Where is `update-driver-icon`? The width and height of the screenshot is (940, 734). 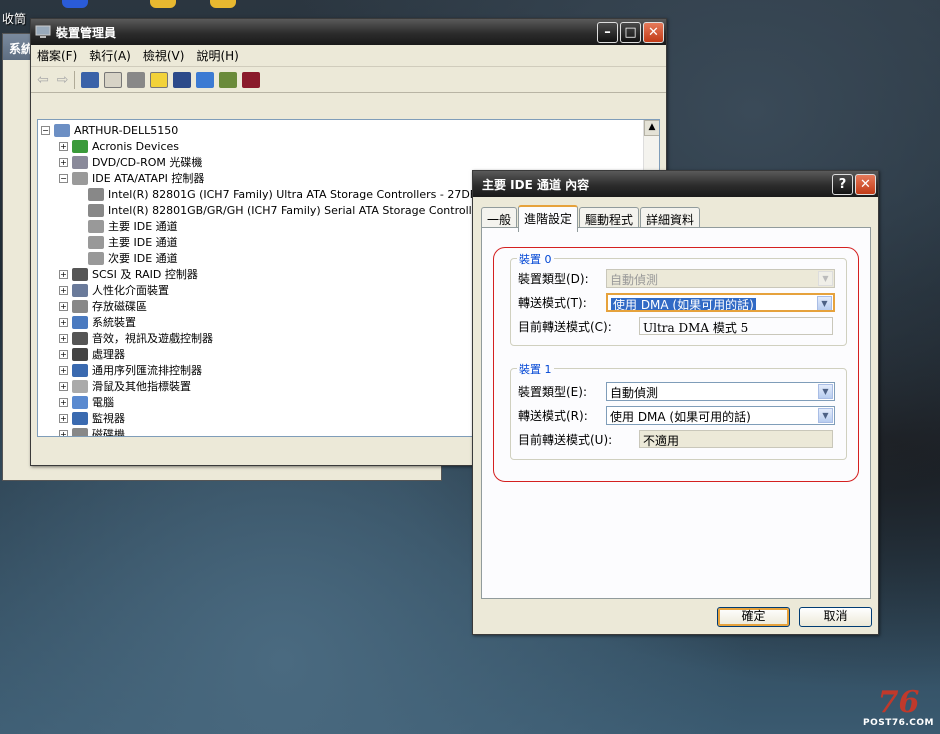
update-driver-icon is located at coordinates (228, 79).